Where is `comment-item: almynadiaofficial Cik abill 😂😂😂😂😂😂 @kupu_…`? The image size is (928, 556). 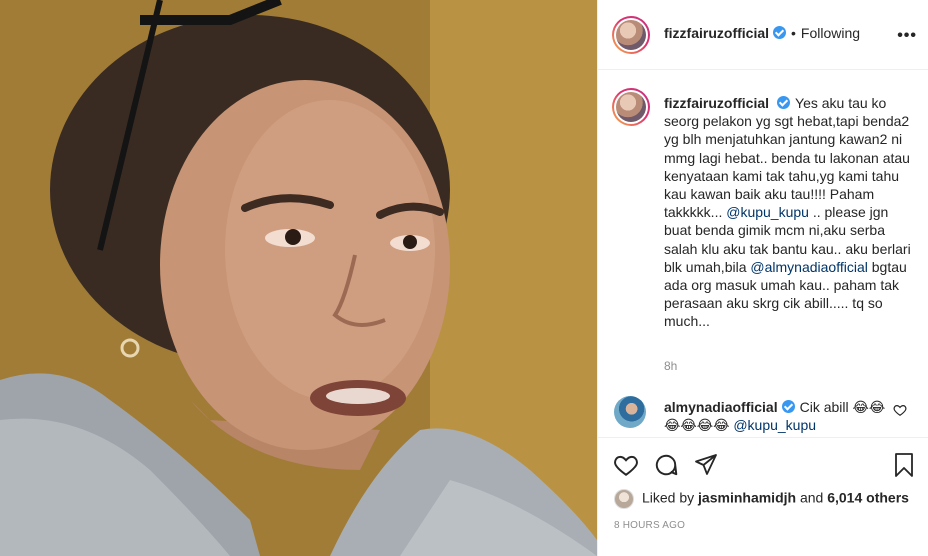
comment-item: almynadiaofficial Cik abill 😂😂😂😂😂😂 @kupu_… is located at coordinates (779, 416).